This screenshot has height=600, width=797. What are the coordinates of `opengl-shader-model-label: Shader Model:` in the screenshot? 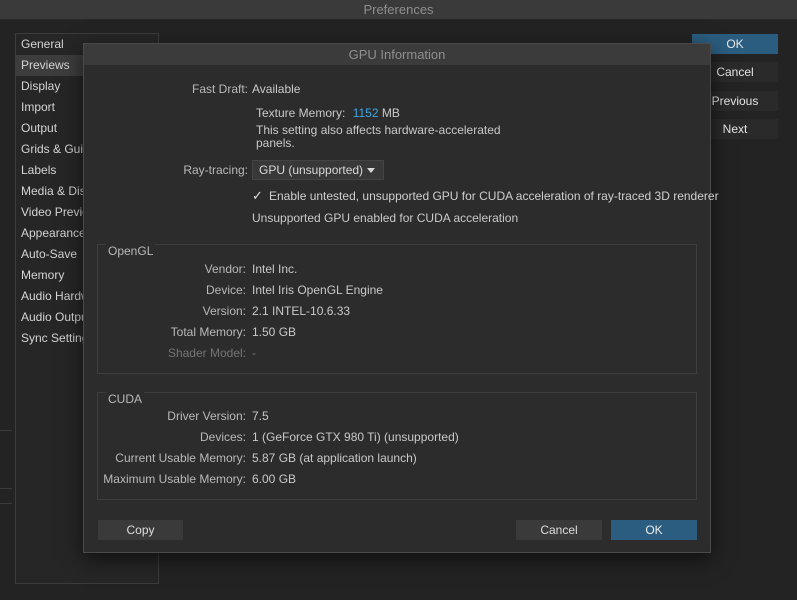 It's located at (206, 353).